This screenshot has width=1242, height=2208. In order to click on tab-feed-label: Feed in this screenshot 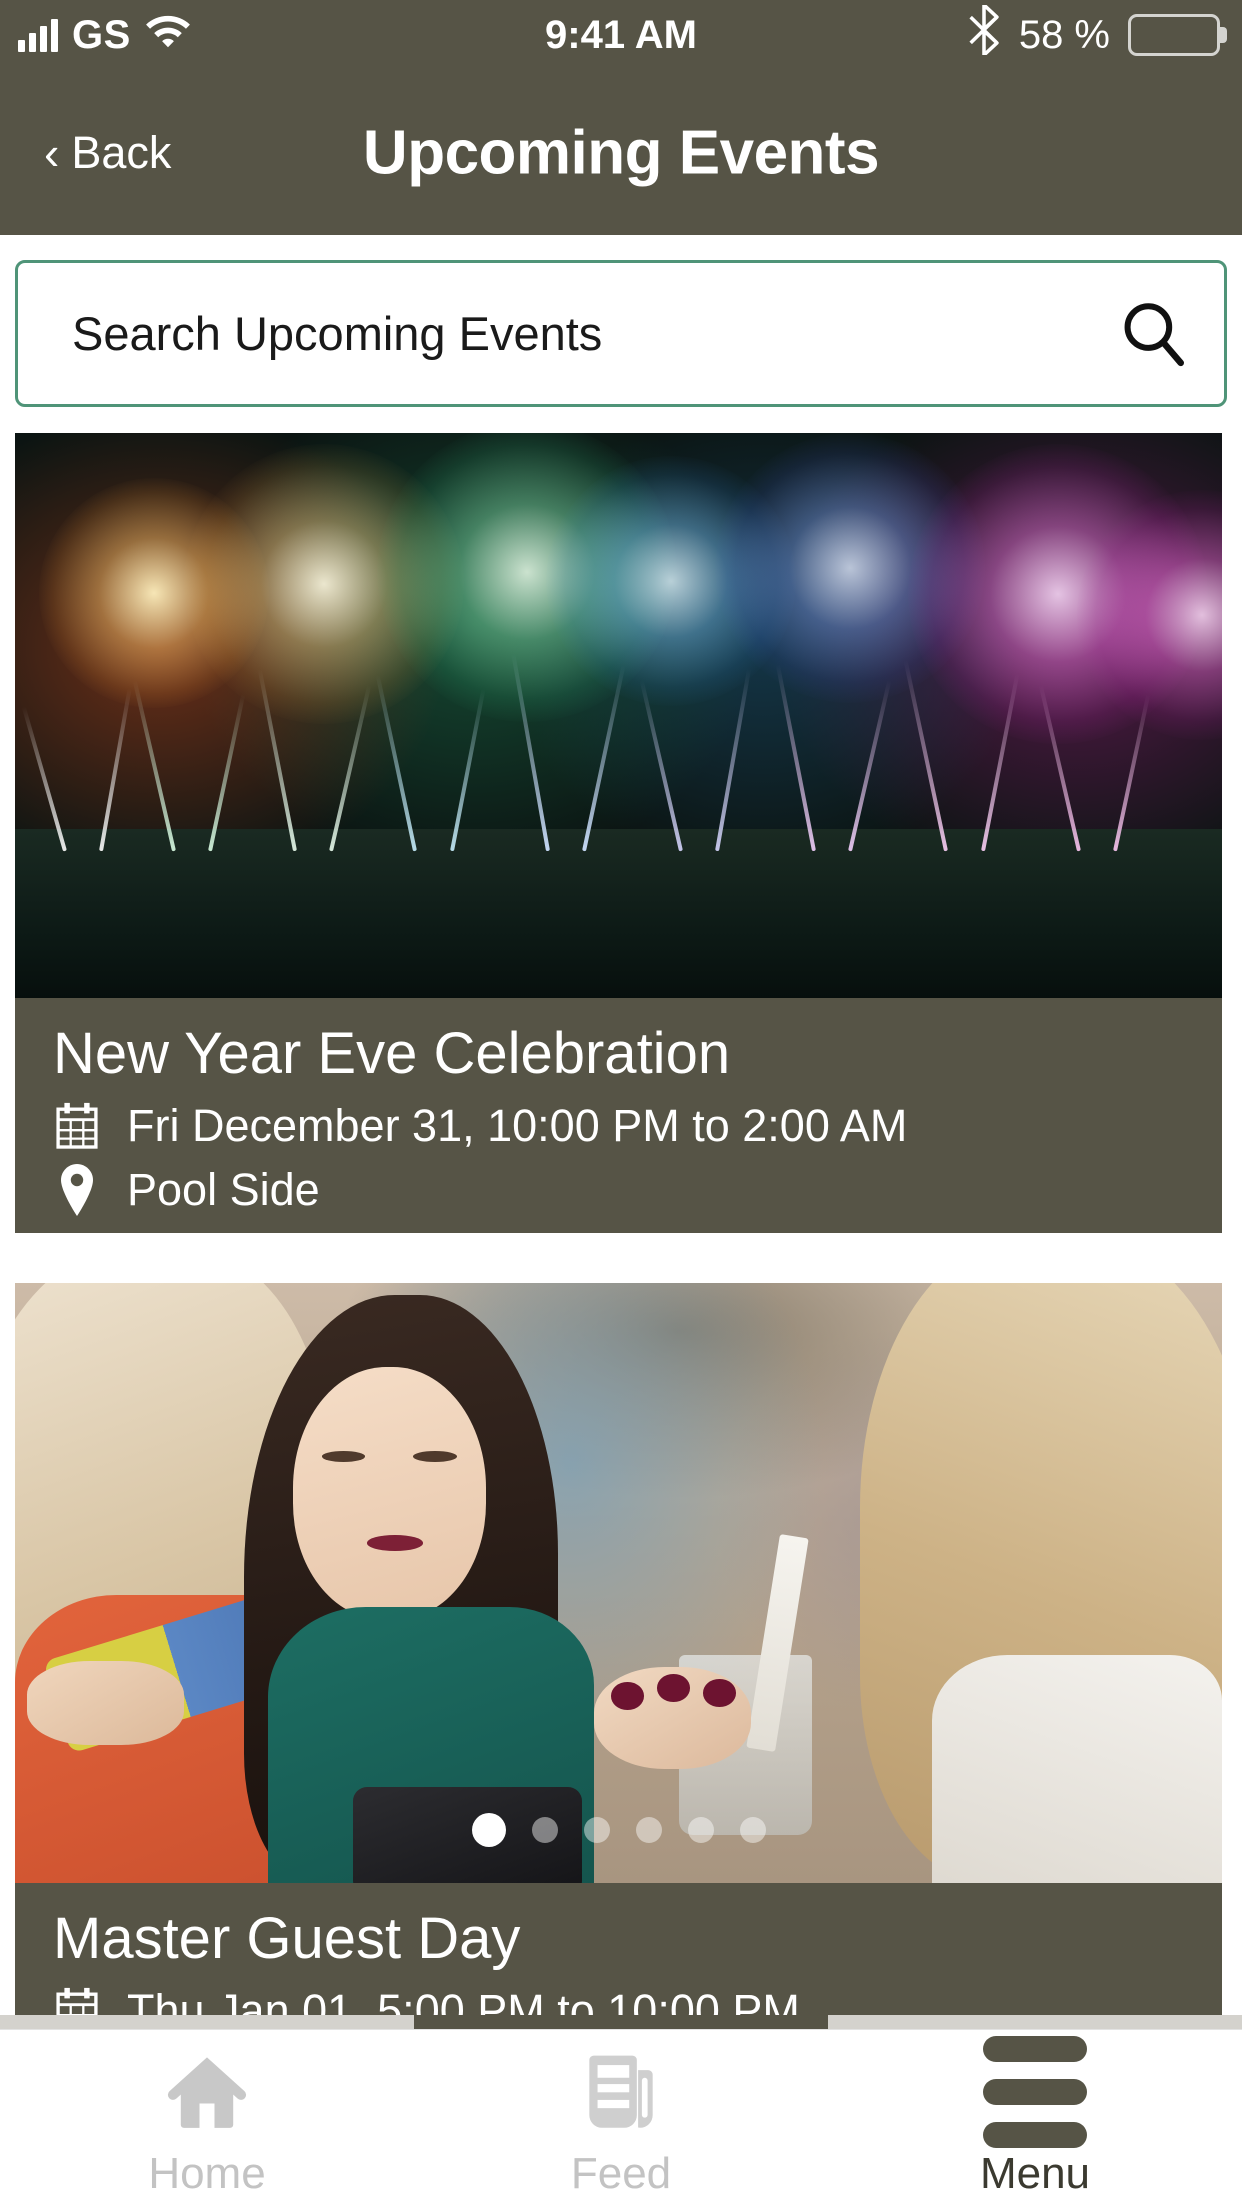, I will do `click(621, 2173)`.